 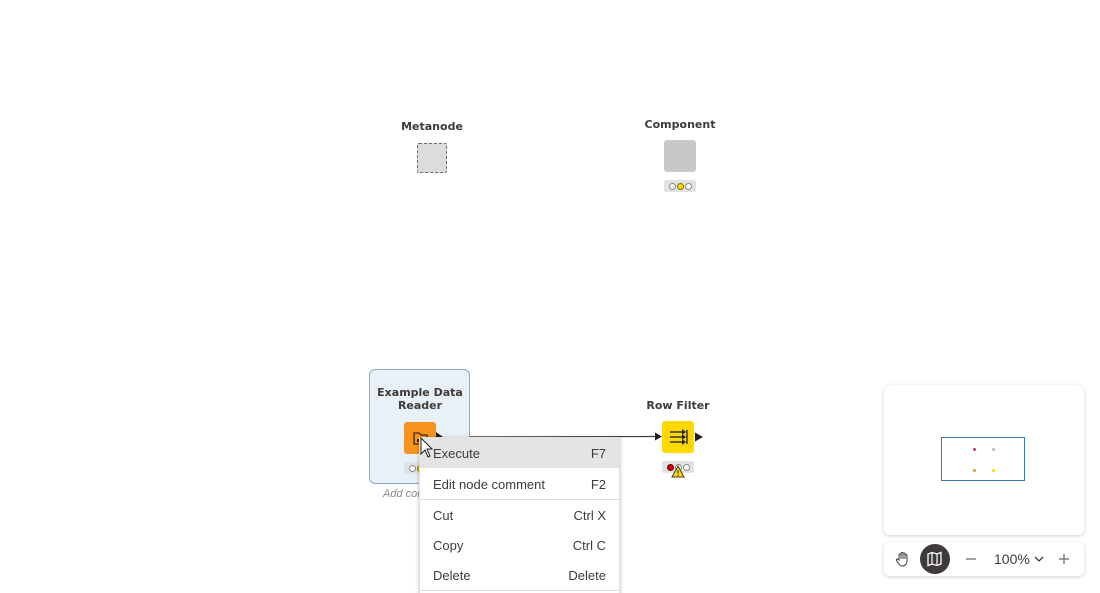 What do you see at coordinates (448, 545) in the screenshot?
I see `menu-item-label: Copy` at bounding box center [448, 545].